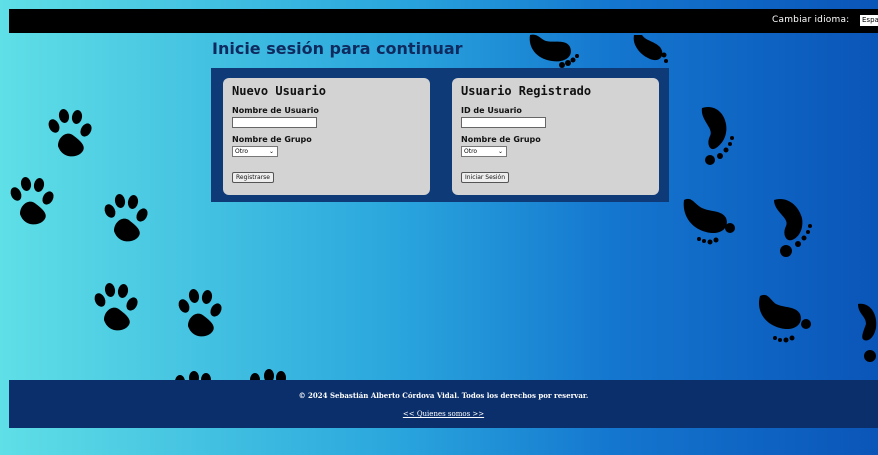  Describe the element at coordinates (501, 139) in the screenshot. I see `registered-user-group-label: Nombre de Grupo` at that location.